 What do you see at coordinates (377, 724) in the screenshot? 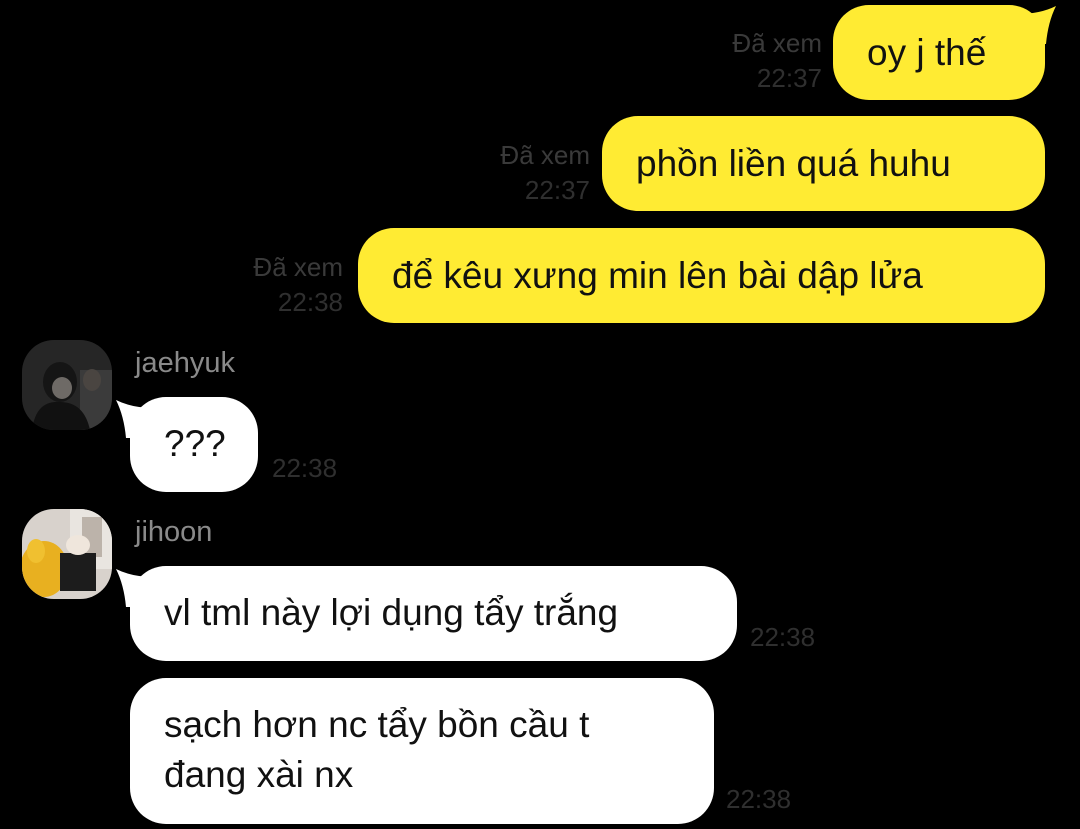
I see `message-text-line: sạch hơn nc tẩy bồn cầu t` at bounding box center [377, 724].